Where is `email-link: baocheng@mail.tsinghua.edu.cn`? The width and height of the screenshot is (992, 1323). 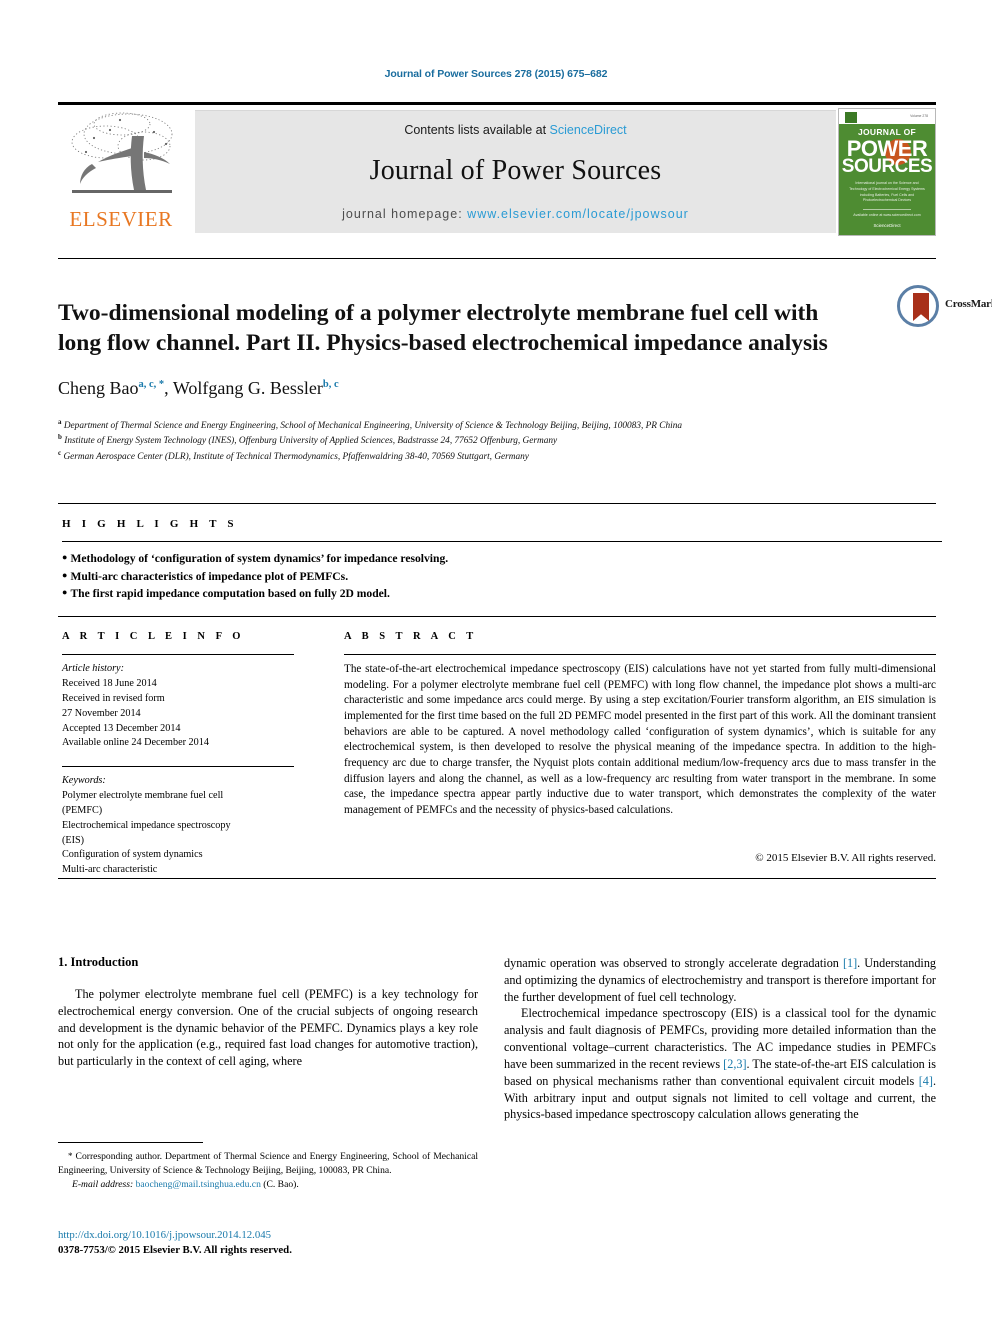
email-link: baocheng@mail.tsinghua.edu.cn is located at coordinates (198, 1184).